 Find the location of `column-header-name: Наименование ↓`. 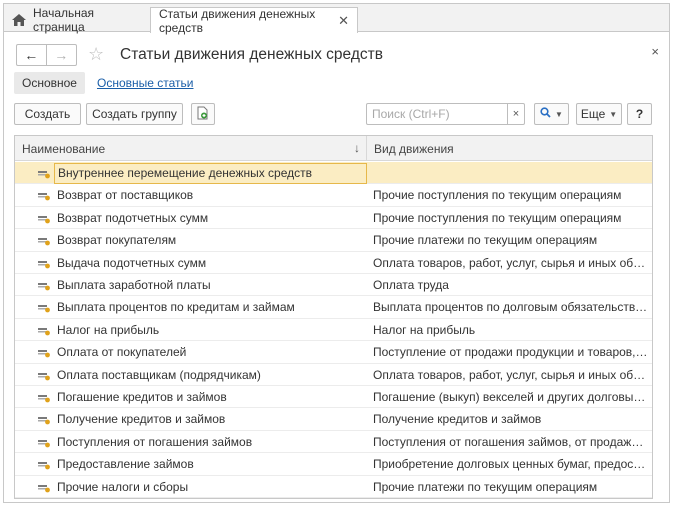

column-header-name: Наименование ↓ is located at coordinates (191, 148).